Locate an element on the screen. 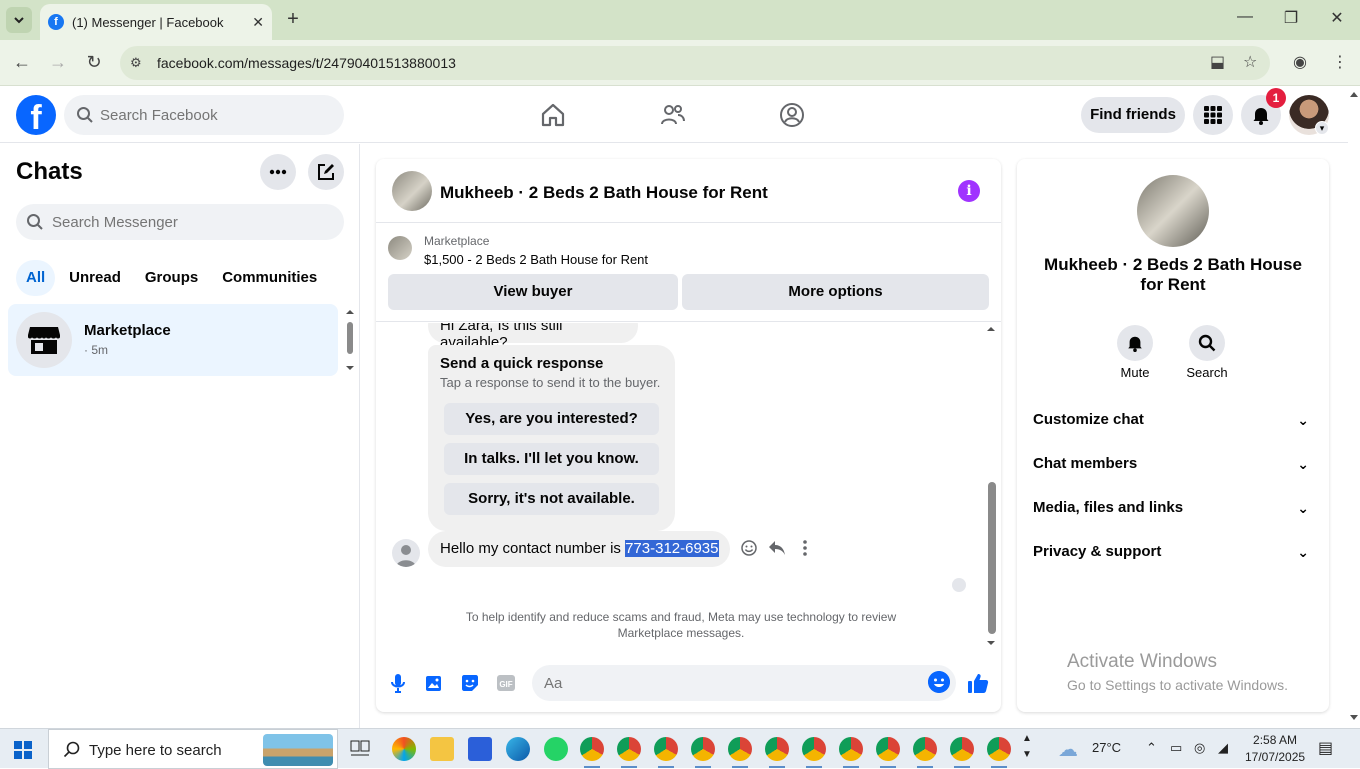 This screenshot has width=1360, height=769. conversation-avatar is located at coordinates (412, 191).